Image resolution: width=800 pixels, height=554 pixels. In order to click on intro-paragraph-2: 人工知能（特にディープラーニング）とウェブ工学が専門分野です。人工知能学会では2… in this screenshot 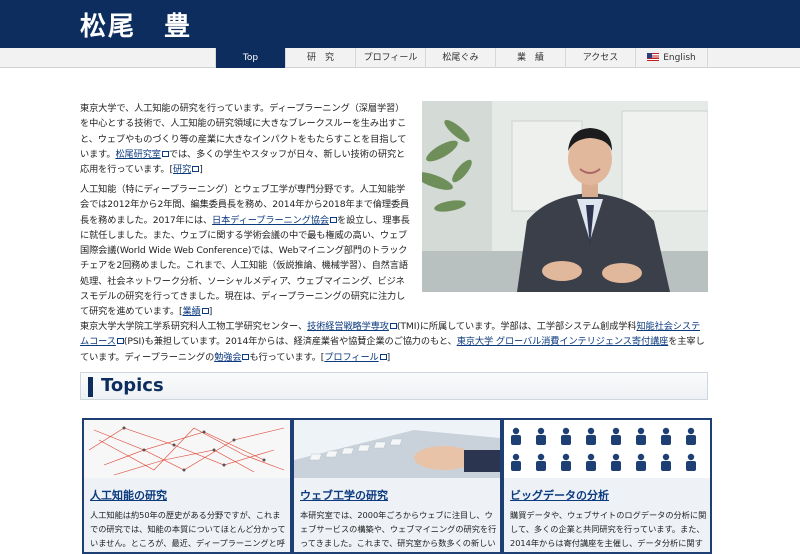, I will do `click(245, 251)`.